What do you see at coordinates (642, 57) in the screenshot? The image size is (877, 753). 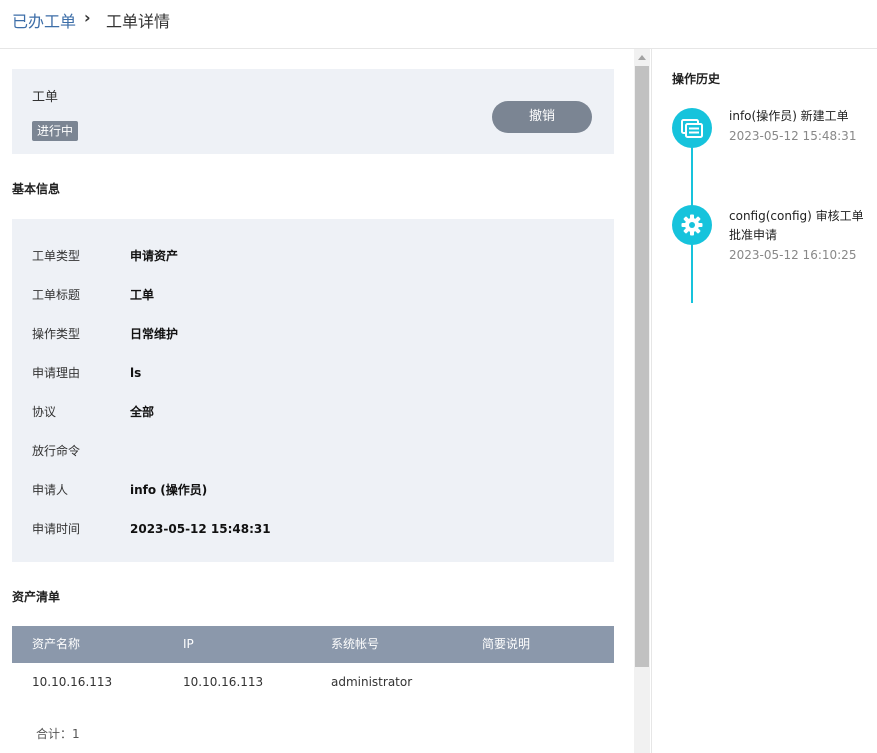 I see `scroll-up-arrow-icon` at bounding box center [642, 57].